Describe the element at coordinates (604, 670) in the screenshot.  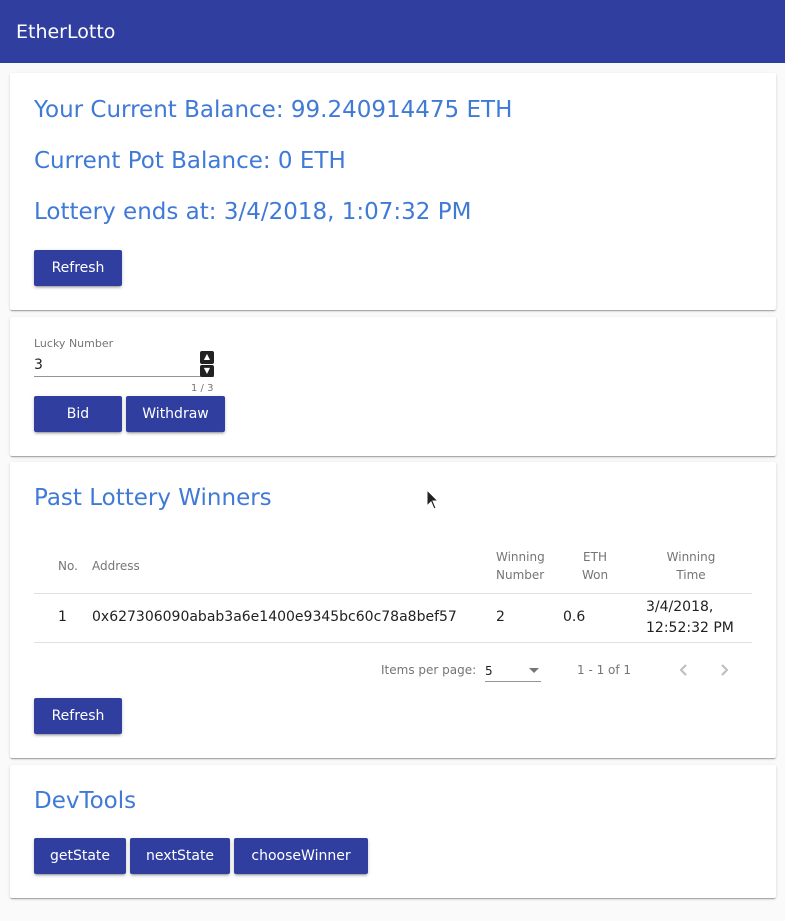
I see `page-range-label: 1 - 1 of 1` at that location.